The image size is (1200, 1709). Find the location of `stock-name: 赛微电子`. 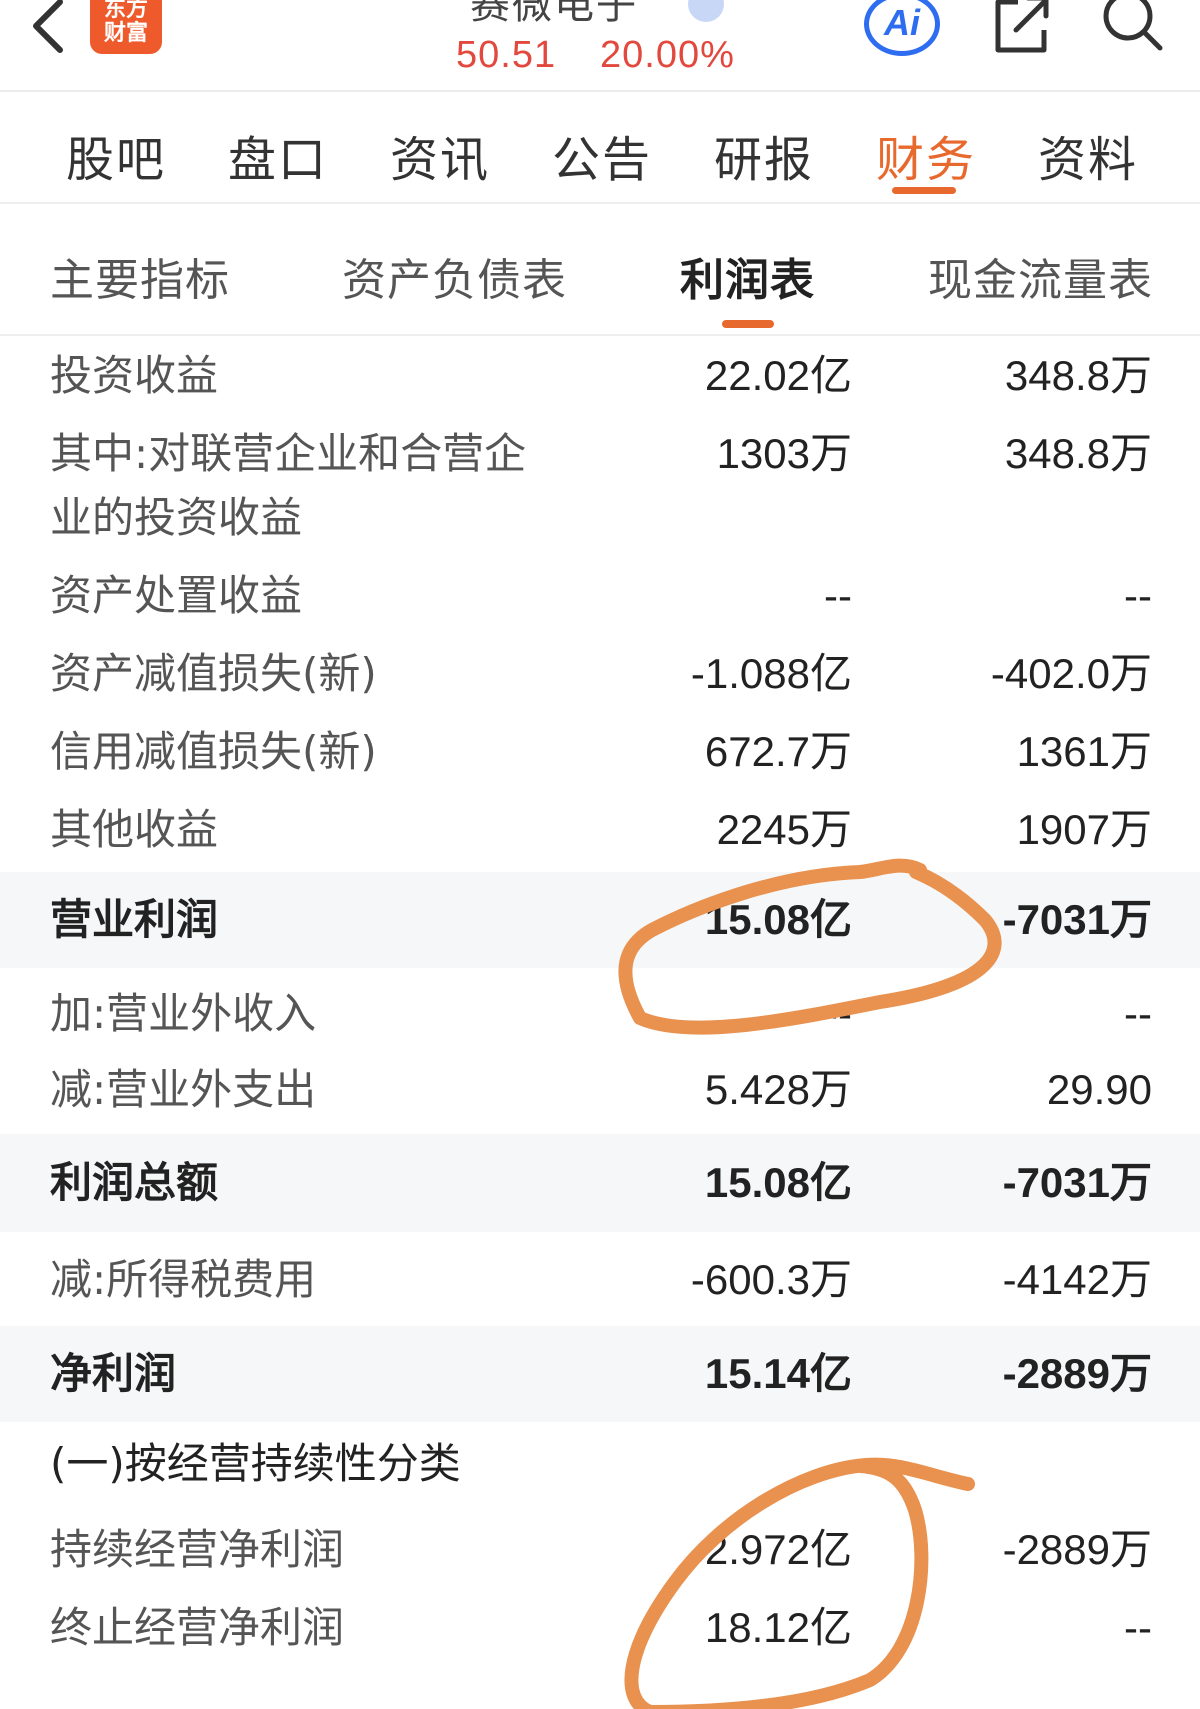

stock-name: 赛微电子 is located at coordinates (554, 14).